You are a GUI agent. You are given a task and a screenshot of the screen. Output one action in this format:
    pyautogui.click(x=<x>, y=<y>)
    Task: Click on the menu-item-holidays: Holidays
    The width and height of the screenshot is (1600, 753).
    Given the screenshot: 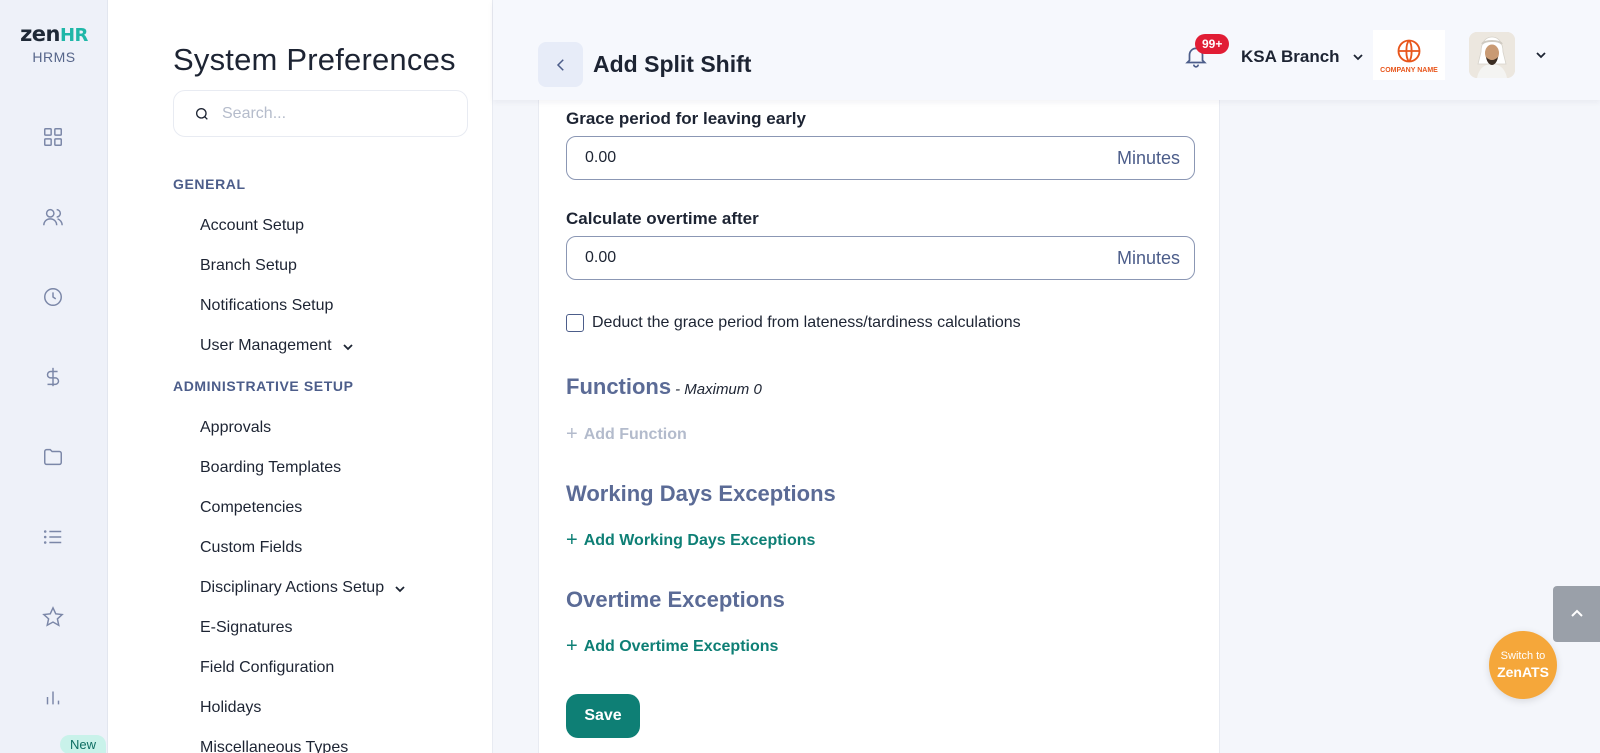 What is the action you would take?
    pyautogui.click(x=230, y=708)
    